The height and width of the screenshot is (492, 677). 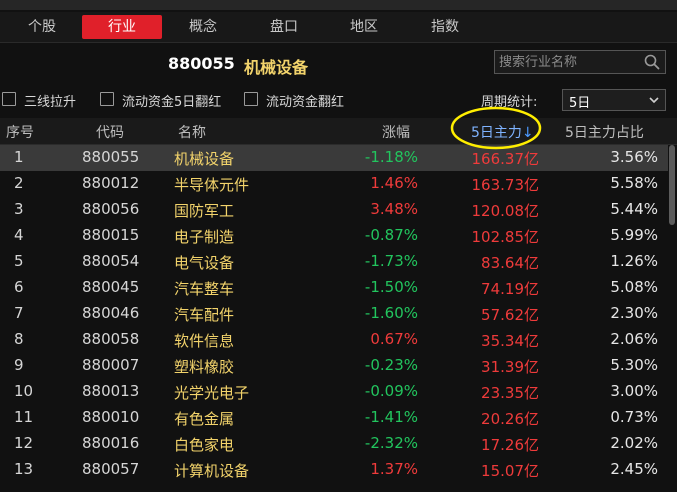 What do you see at coordinates (19, 209) in the screenshot?
I see `row-index: 3` at bounding box center [19, 209].